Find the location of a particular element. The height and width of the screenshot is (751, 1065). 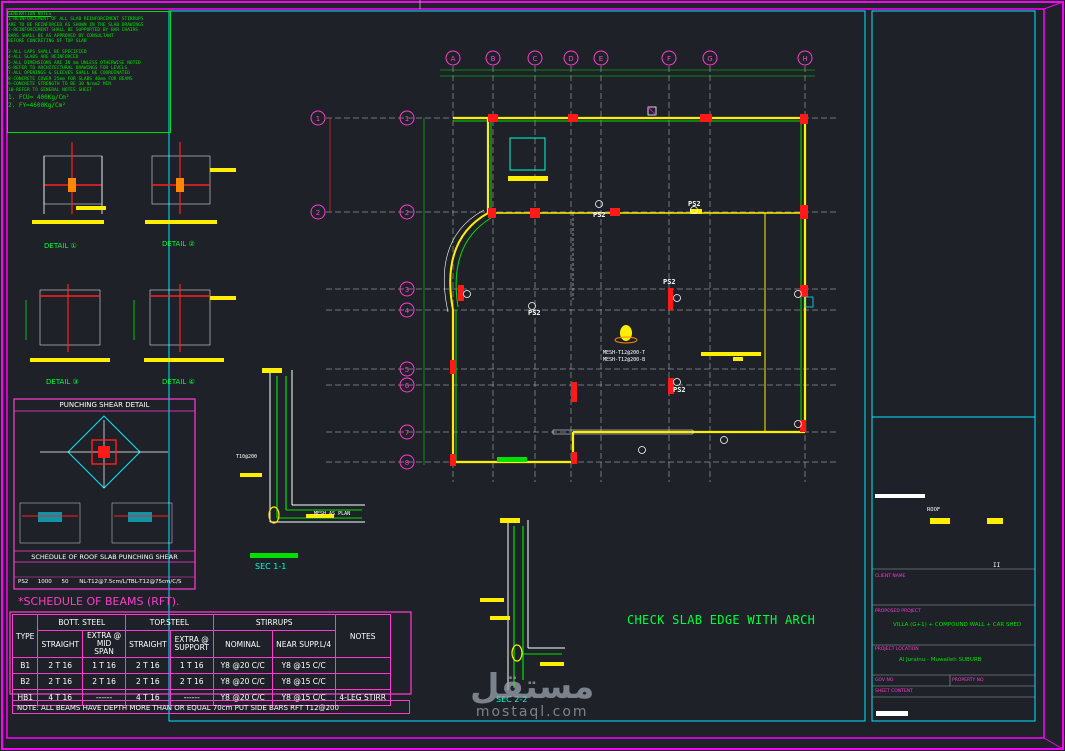

col-stirrups: STIRRUPS is located at coordinates (274, 622).